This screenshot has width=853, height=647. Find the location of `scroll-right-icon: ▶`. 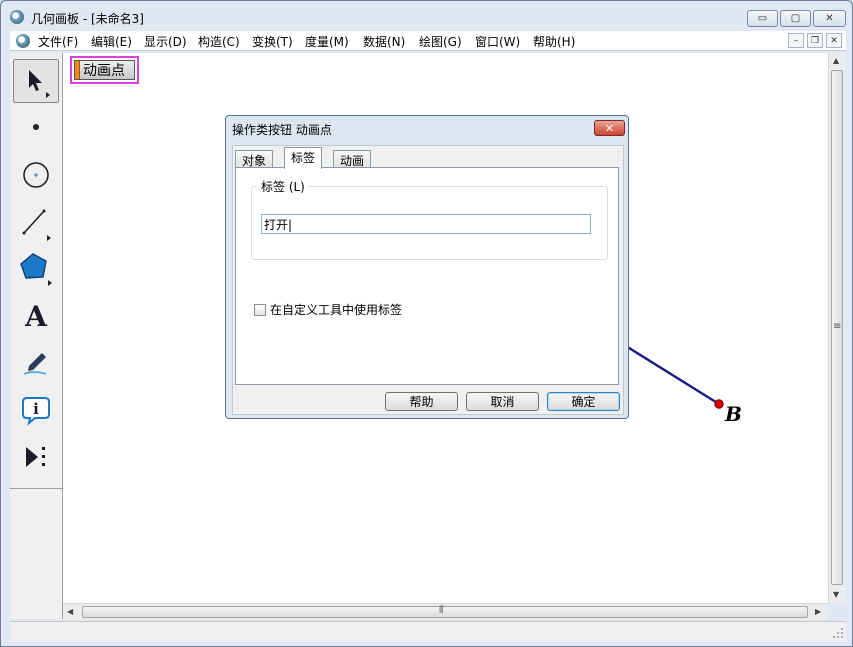

scroll-right-icon: ▶ is located at coordinates (818, 611).